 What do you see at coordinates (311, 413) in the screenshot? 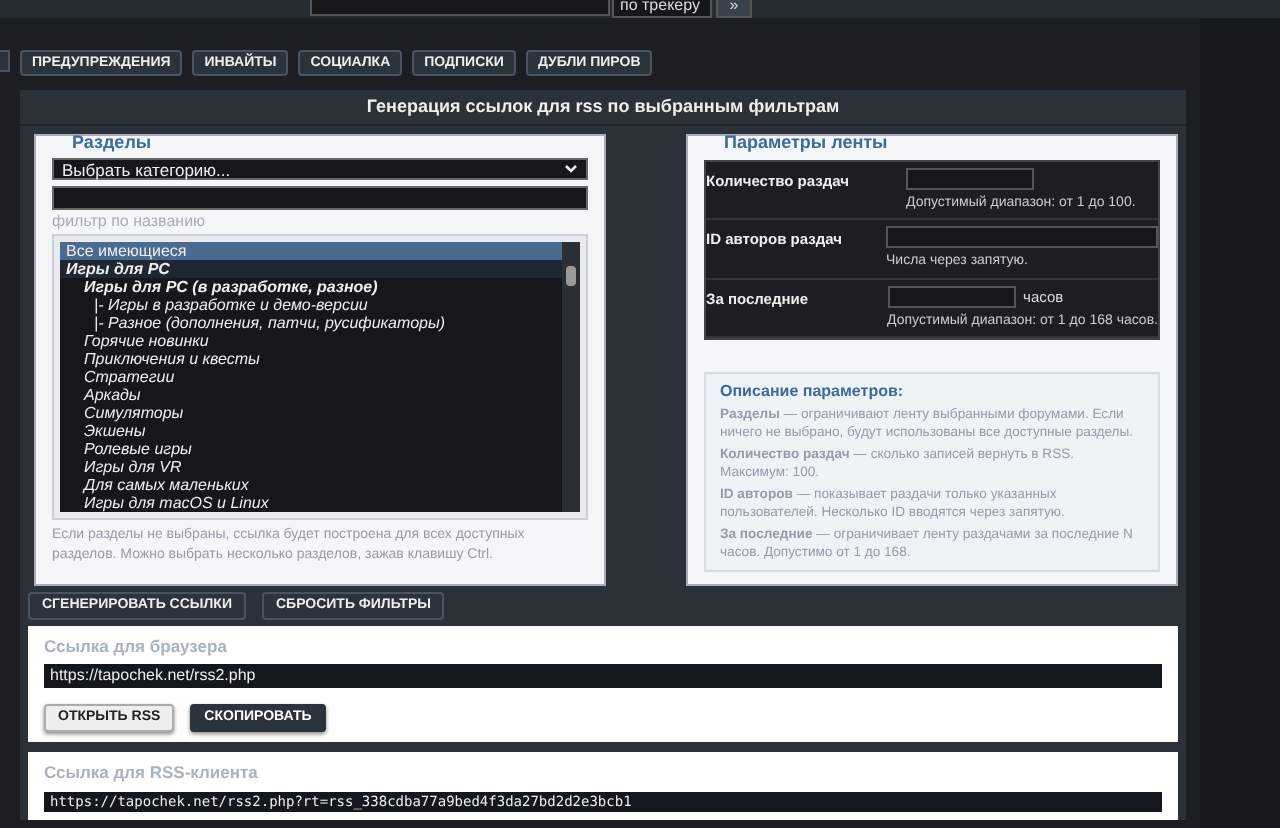
I see `list-item: Симуляторы` at bounding box center [311, 413].